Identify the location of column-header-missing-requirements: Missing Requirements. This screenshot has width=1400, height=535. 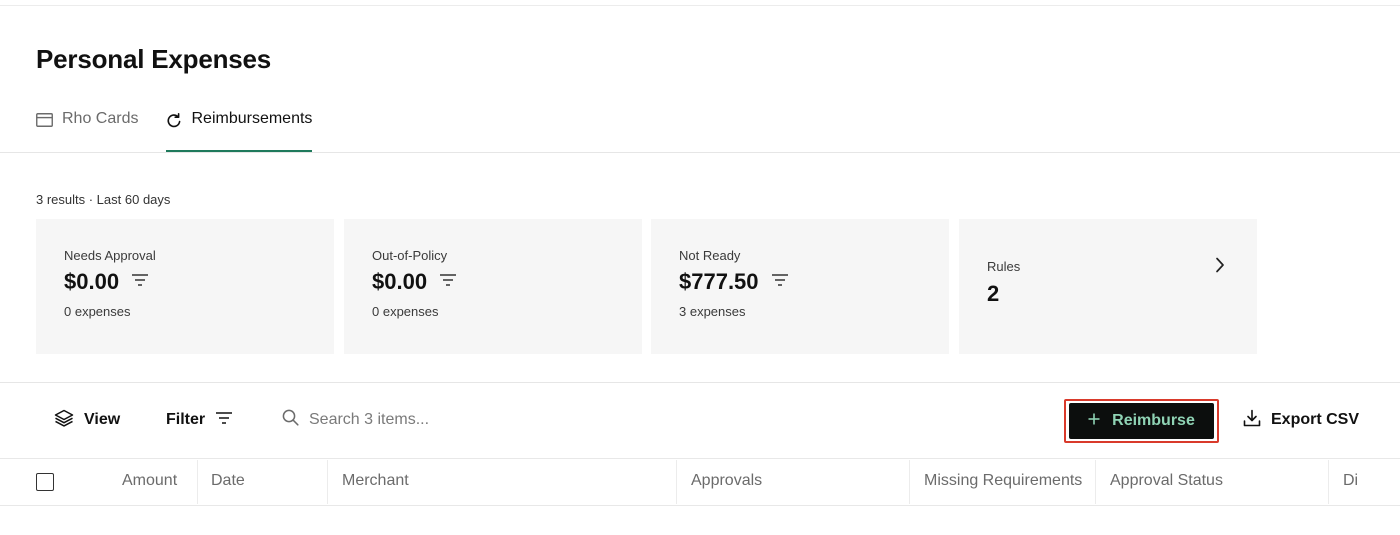
(1003, 481).